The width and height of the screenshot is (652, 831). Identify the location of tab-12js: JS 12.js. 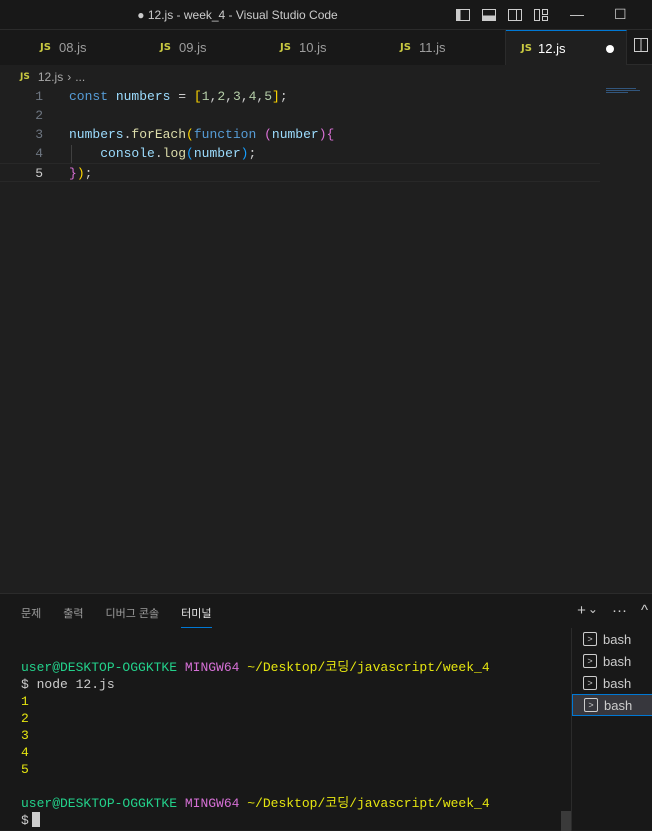
(566, 47).